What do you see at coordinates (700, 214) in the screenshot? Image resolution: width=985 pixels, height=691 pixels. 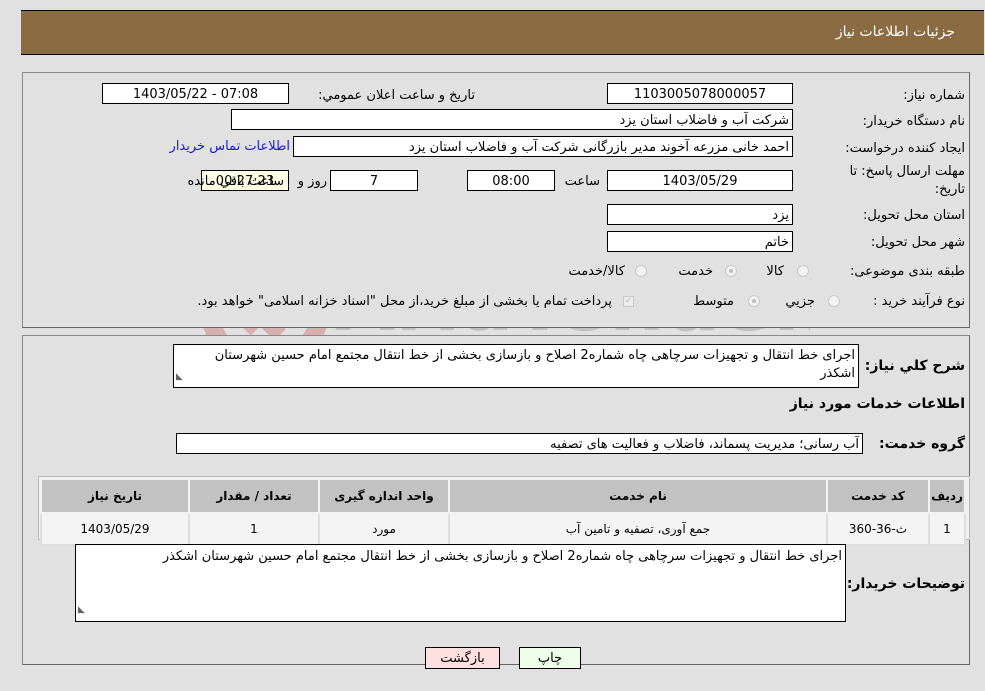 I see `province-field: یزد` at bounding box center [700, 214].